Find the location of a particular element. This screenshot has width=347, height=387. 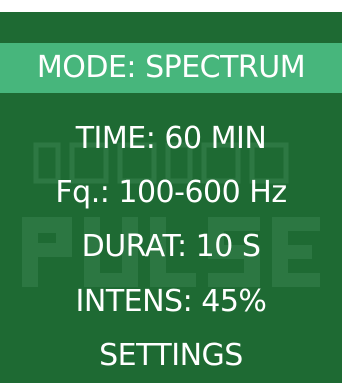

menu-item-label: SETTINGS is located at coordinates (171, 355).